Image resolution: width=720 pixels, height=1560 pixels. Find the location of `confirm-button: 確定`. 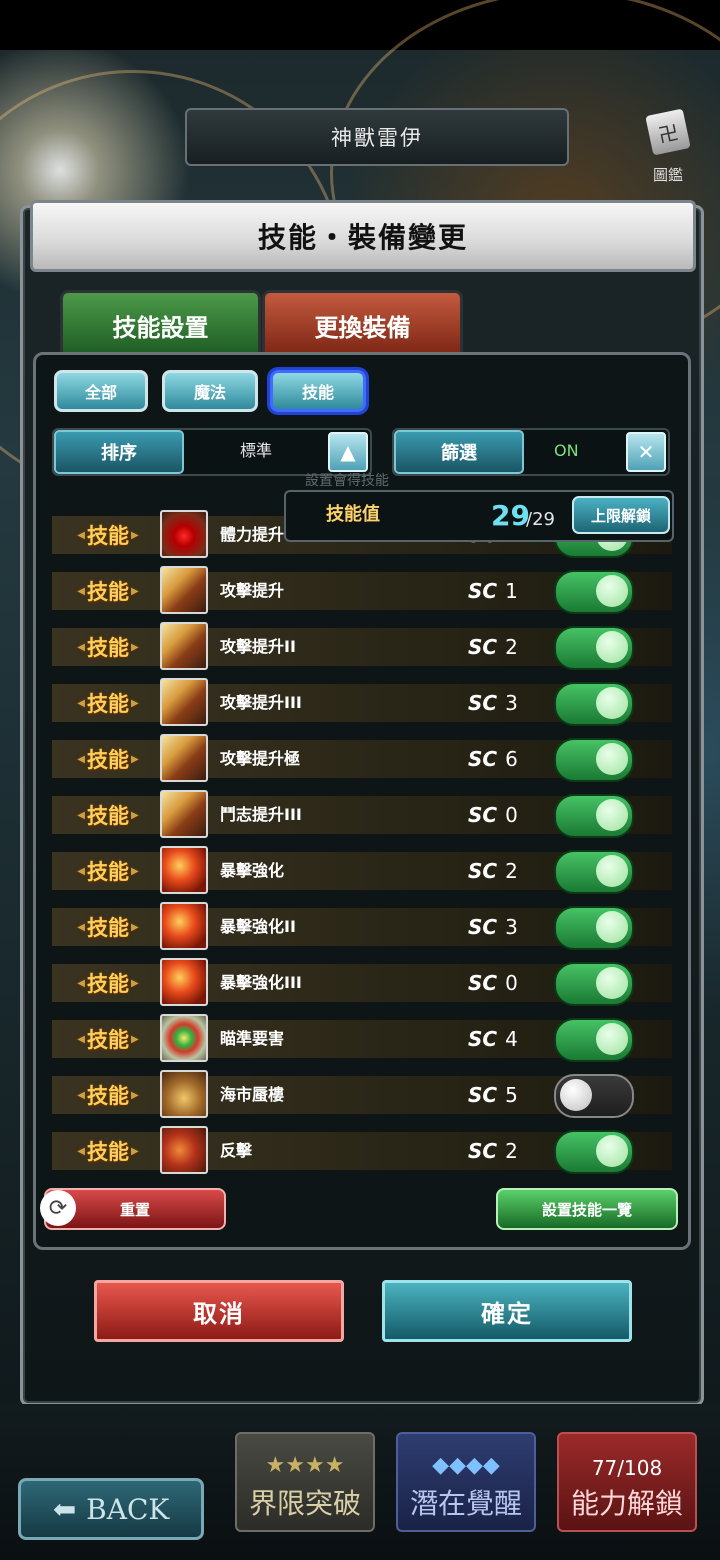

confirm-button: 確定 is located at coordinates (507, 1311).